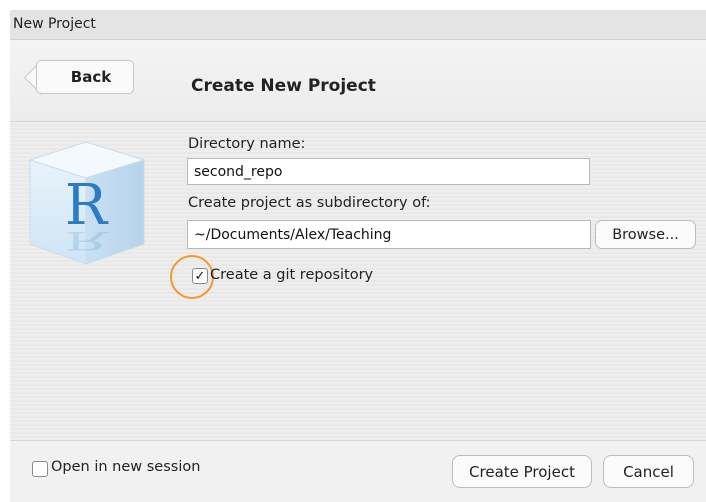 This screenshot has width=706, height=502. Describe the element at coordinates (292, 275) in the screenshot. I see `git-repo-label: Create a git repository` at that location.